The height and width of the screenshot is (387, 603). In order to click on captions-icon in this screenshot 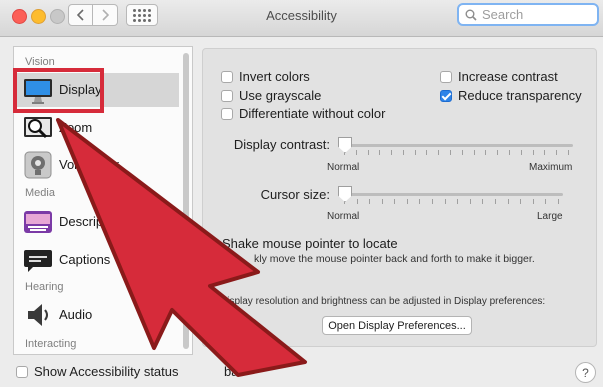, I will do `click(38, 261)`.